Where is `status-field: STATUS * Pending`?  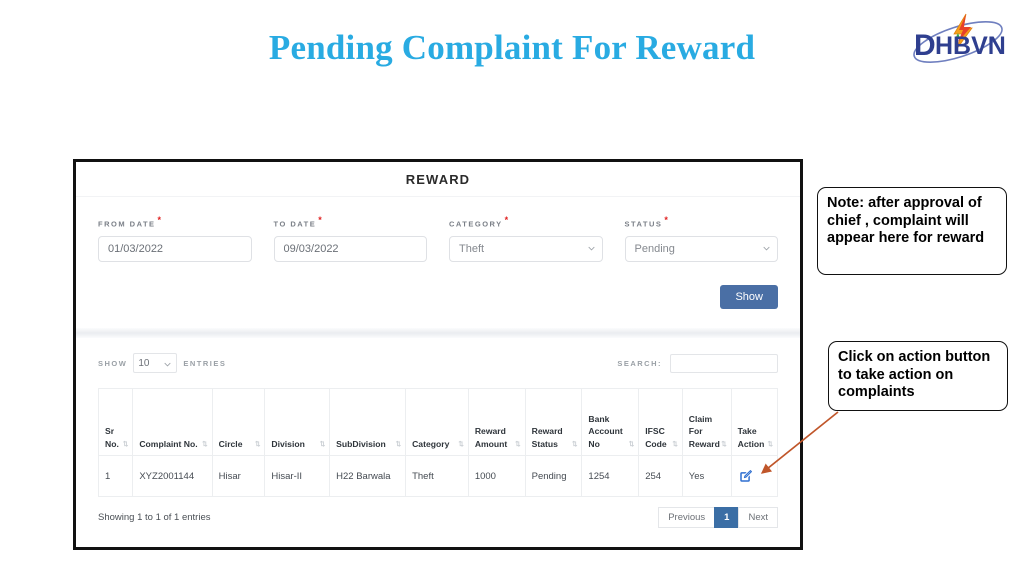
status-field: STATUS * Pending is located at coordinates (701, 238).